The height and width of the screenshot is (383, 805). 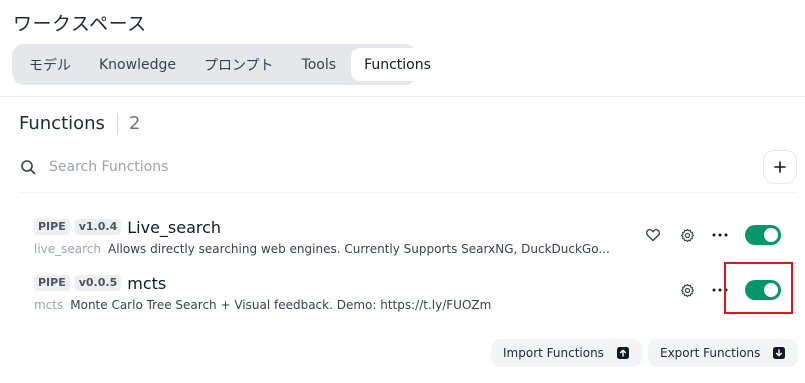 I want to click on add-function-button, so click(x=780, y=167).